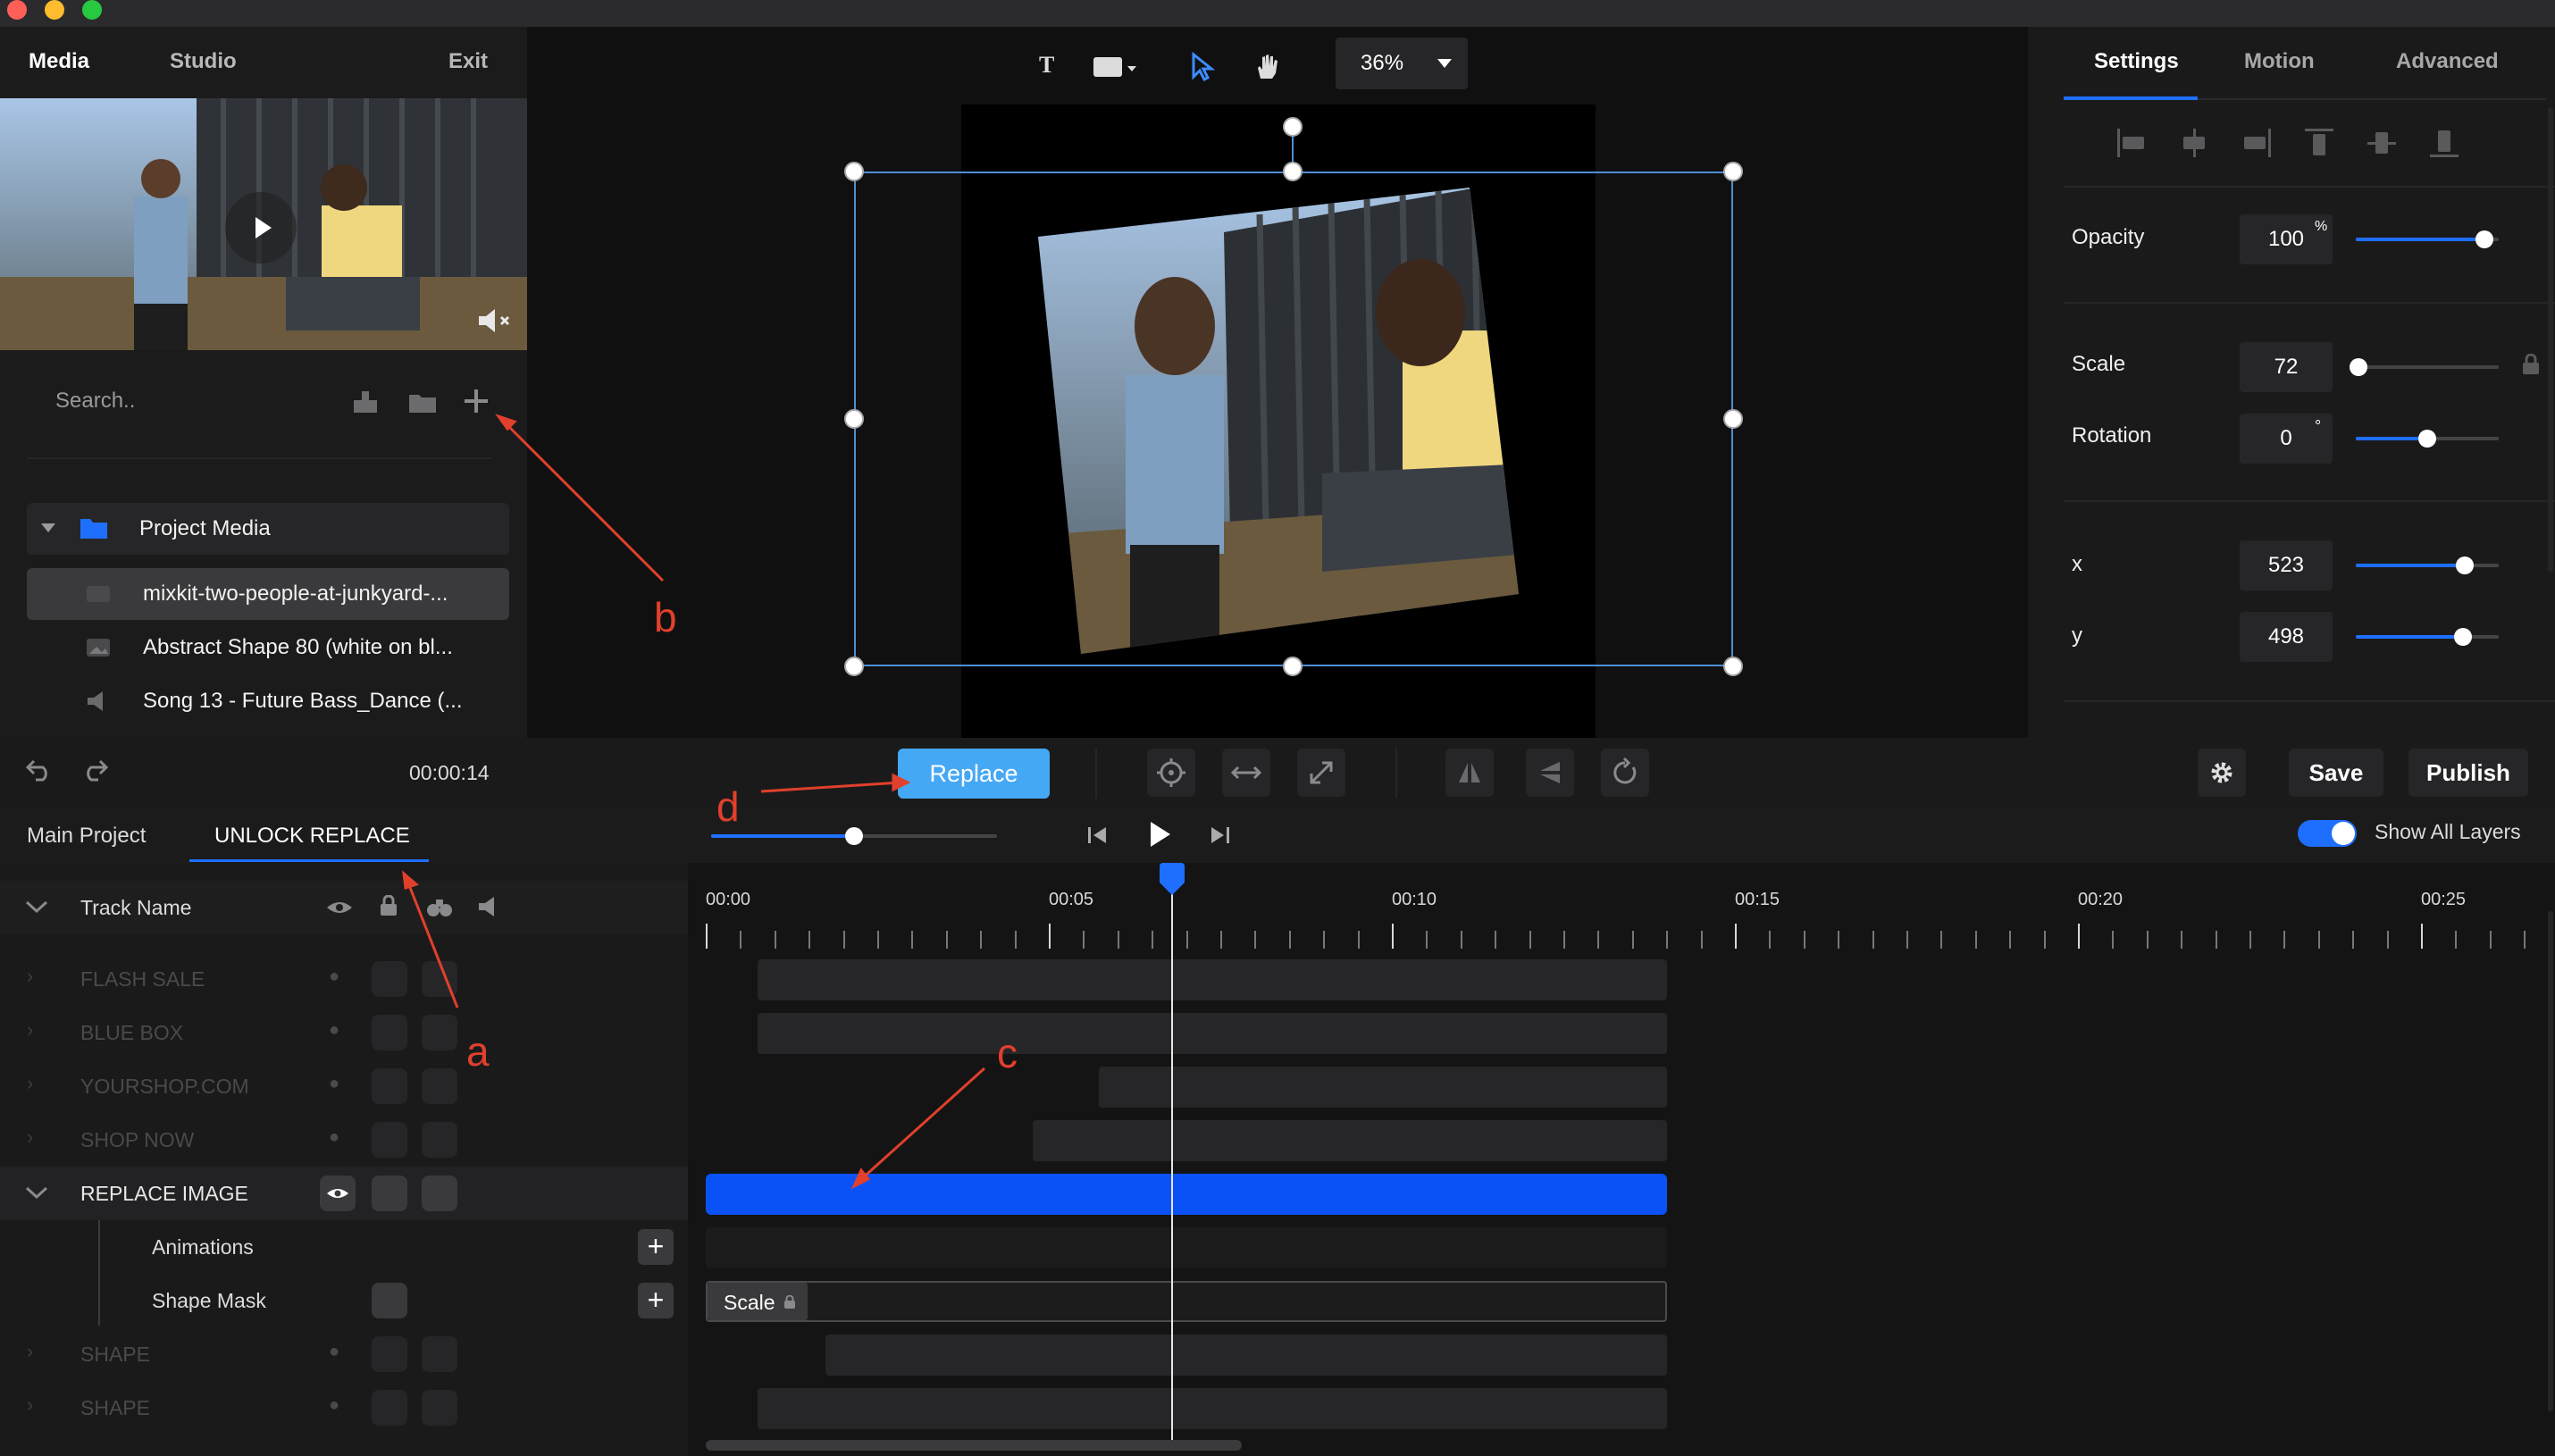 This screenshot has height=1456, width=2555. Describe the element at coordinates (665, 617) in the screenshot. I see `annotation-label-b: b` at that location.